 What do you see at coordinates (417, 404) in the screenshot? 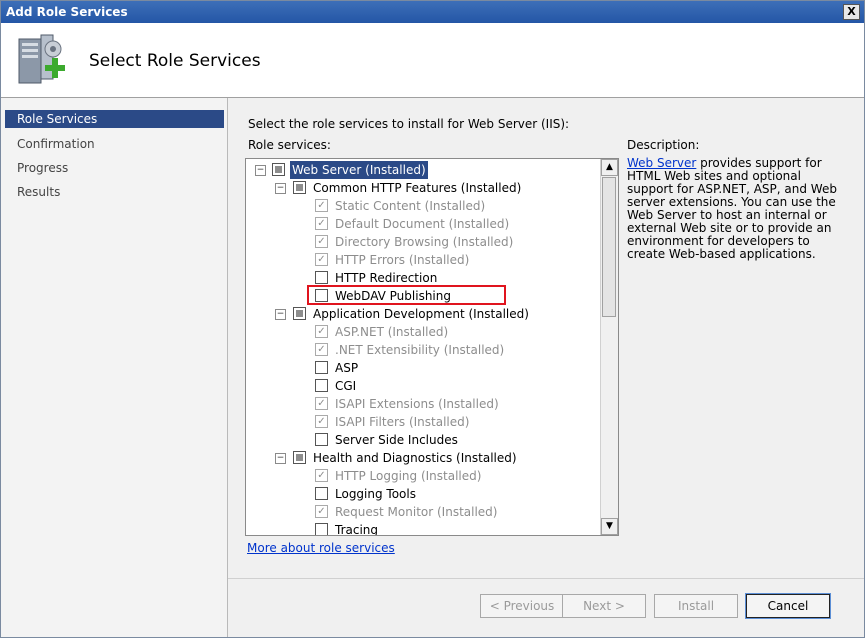
I see `tree-item-label: ISAPI Extensions (Installed)` at bounding box center [417, 404].